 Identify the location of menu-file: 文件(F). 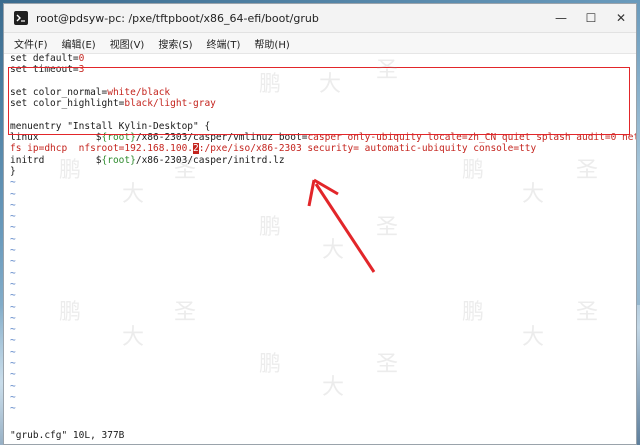
(32, 43).